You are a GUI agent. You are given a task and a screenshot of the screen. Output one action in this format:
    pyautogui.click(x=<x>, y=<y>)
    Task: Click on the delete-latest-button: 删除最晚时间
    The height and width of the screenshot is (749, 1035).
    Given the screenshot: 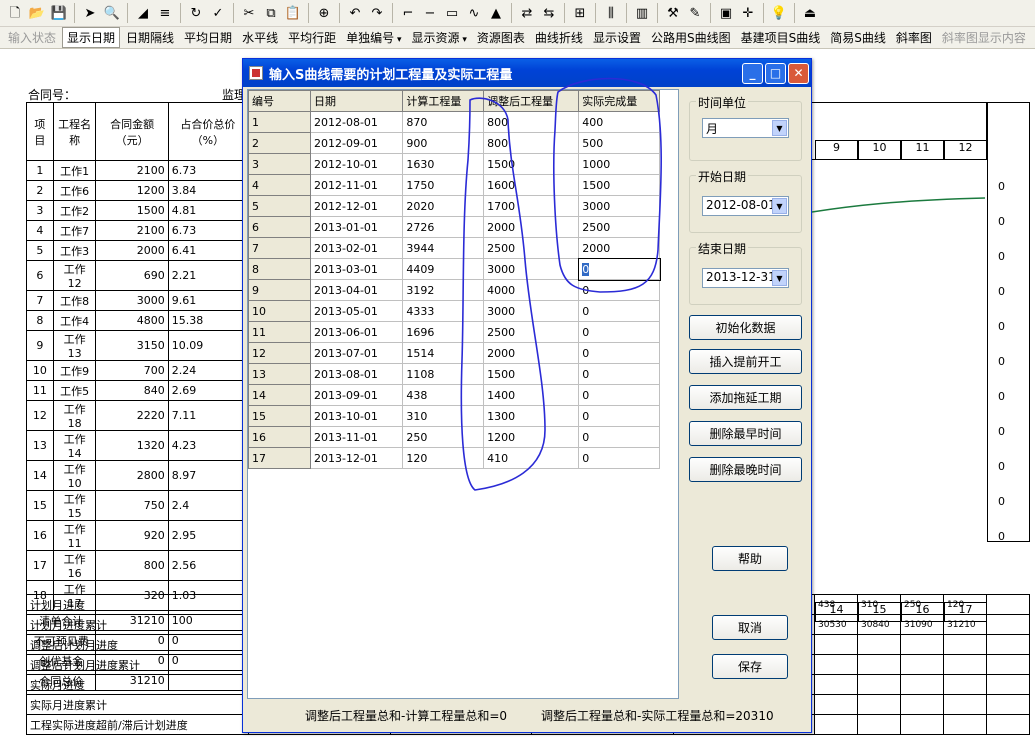 What is the action you would take?
    pyautogui.click(x=745, y=469)
    